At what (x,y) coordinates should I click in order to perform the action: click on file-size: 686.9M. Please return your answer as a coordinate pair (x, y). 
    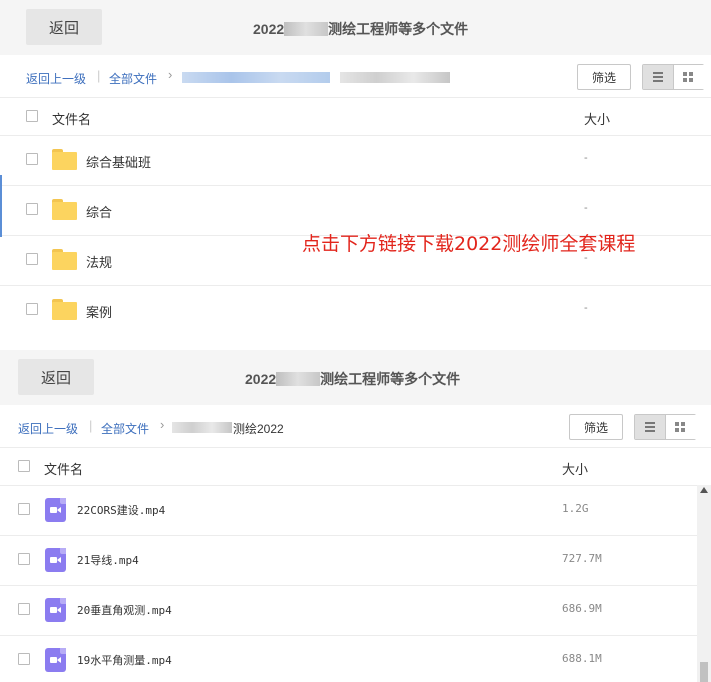
    Looking at the image, I should click on (582, 608).